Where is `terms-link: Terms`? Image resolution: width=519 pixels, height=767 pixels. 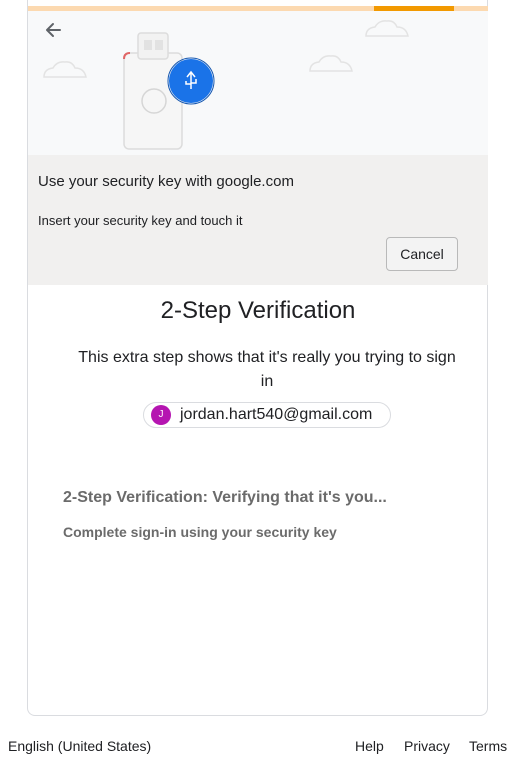
terms-link: Terms is located at coordinates (488, 746).